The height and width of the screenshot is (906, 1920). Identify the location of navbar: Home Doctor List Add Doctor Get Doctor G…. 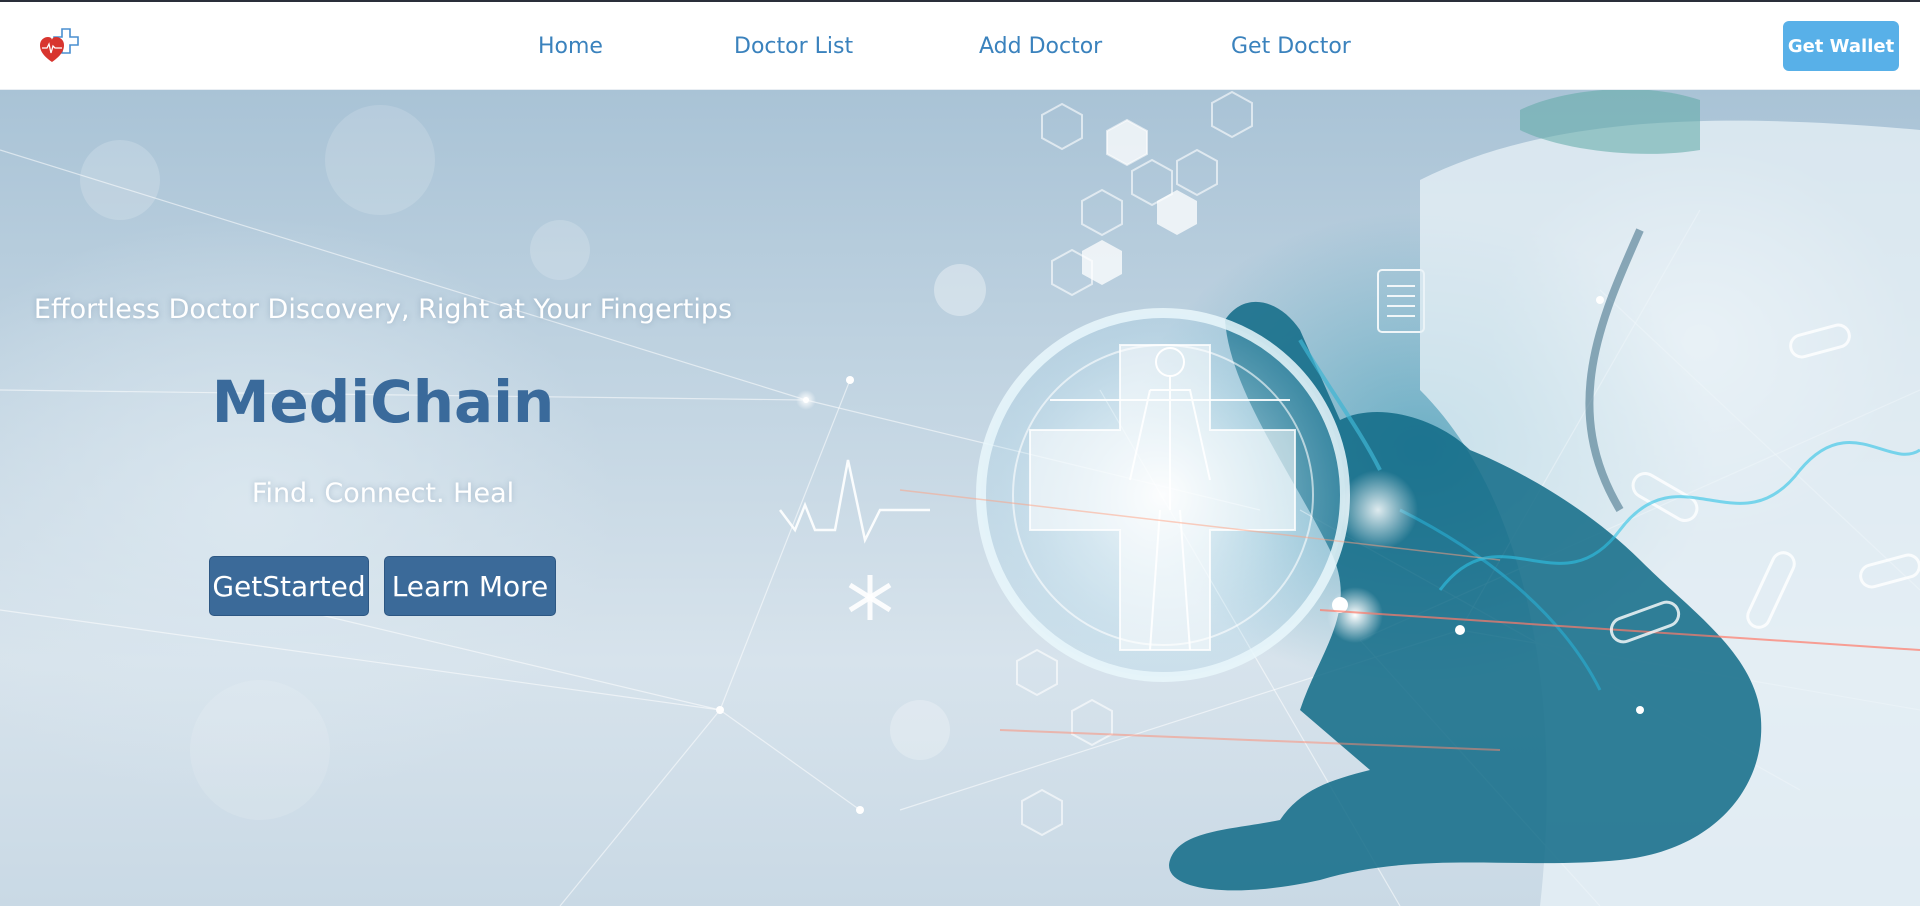
(960, 46).